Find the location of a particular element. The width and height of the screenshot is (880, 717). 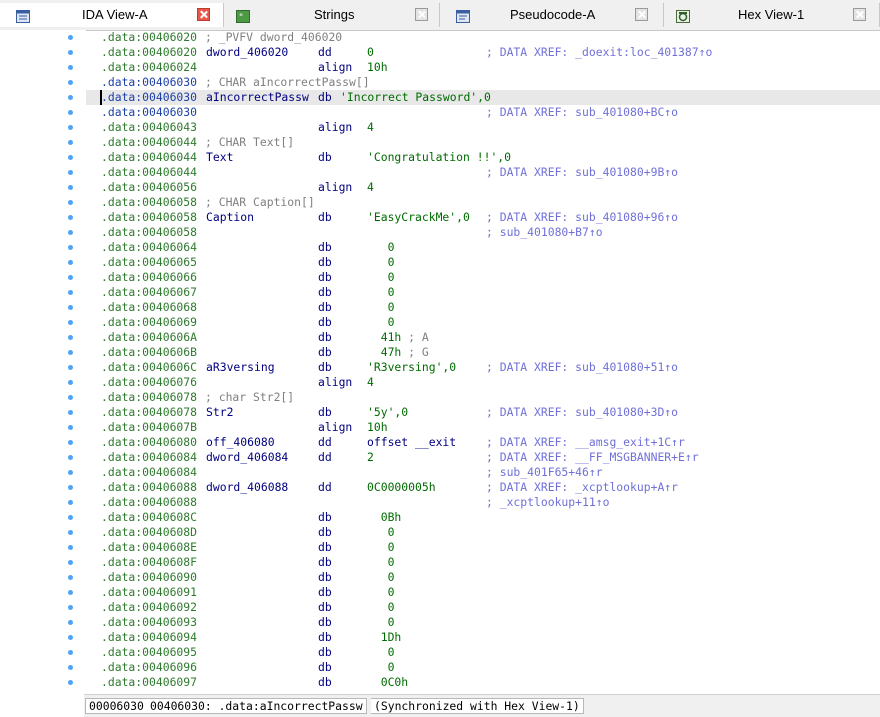

listing-row: .data:0040606B db 47h ; G is located at coordinates (483, 352).